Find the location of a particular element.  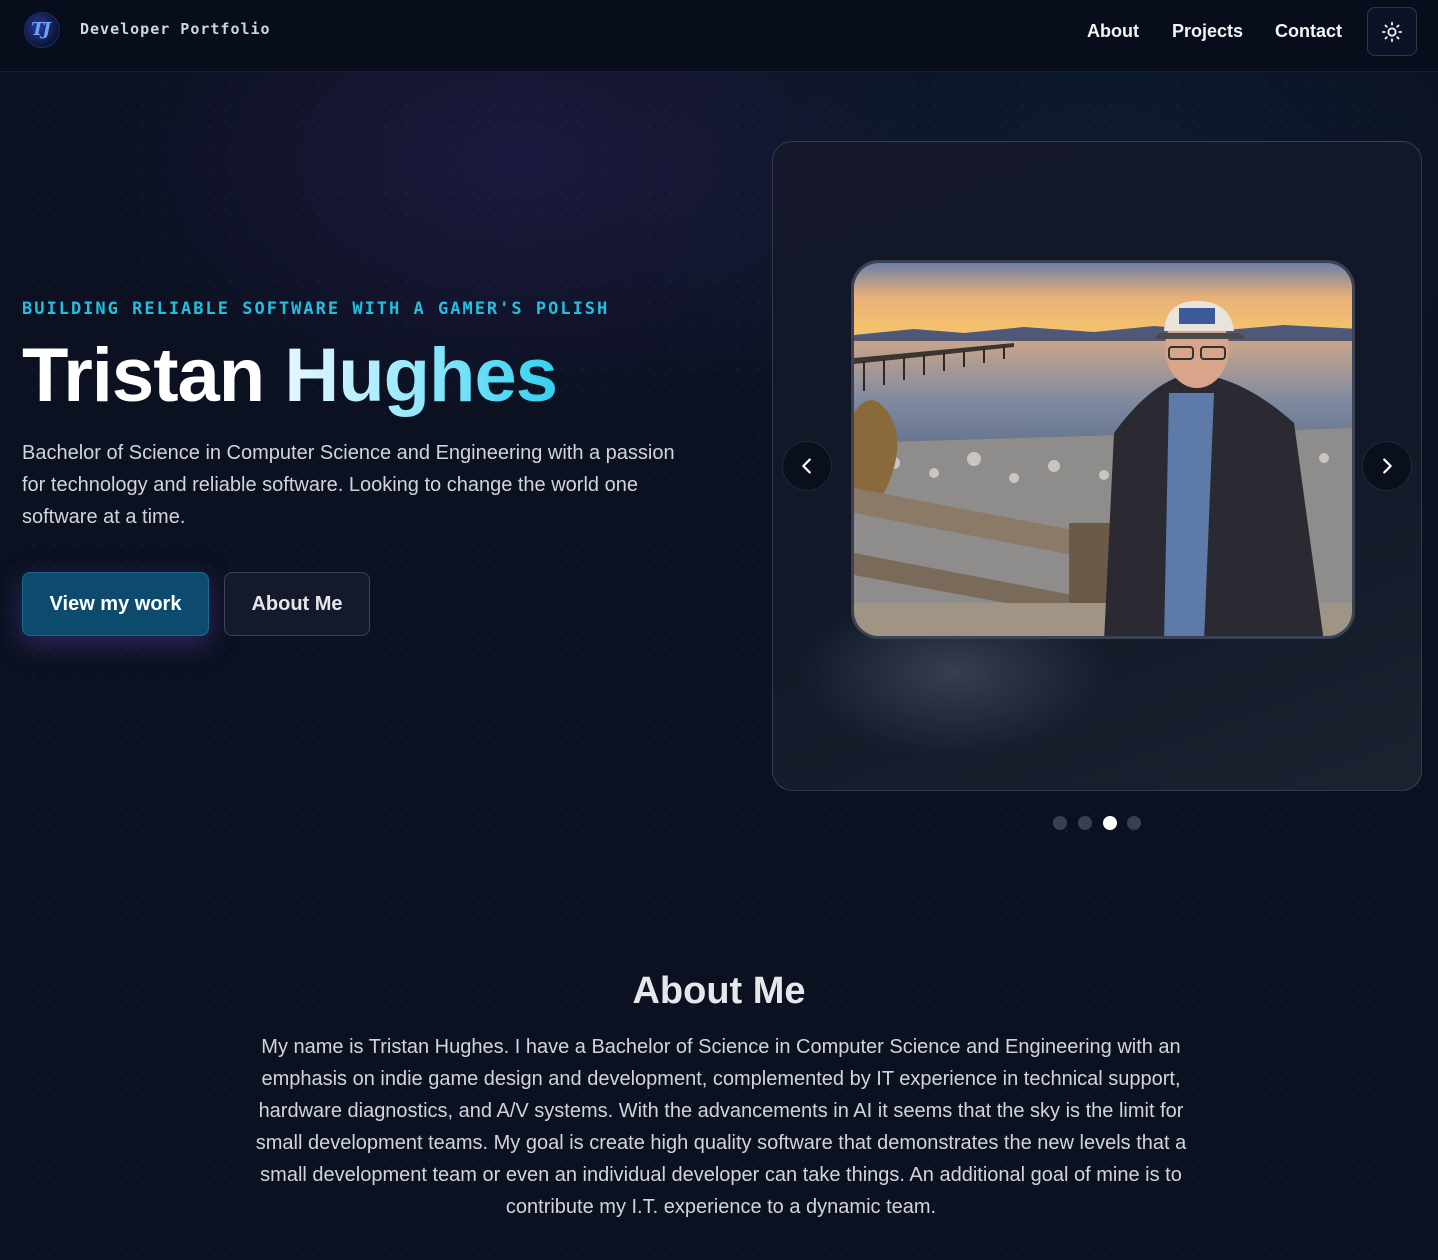

chevron-right-icon is located at coordinates (1387, 466).